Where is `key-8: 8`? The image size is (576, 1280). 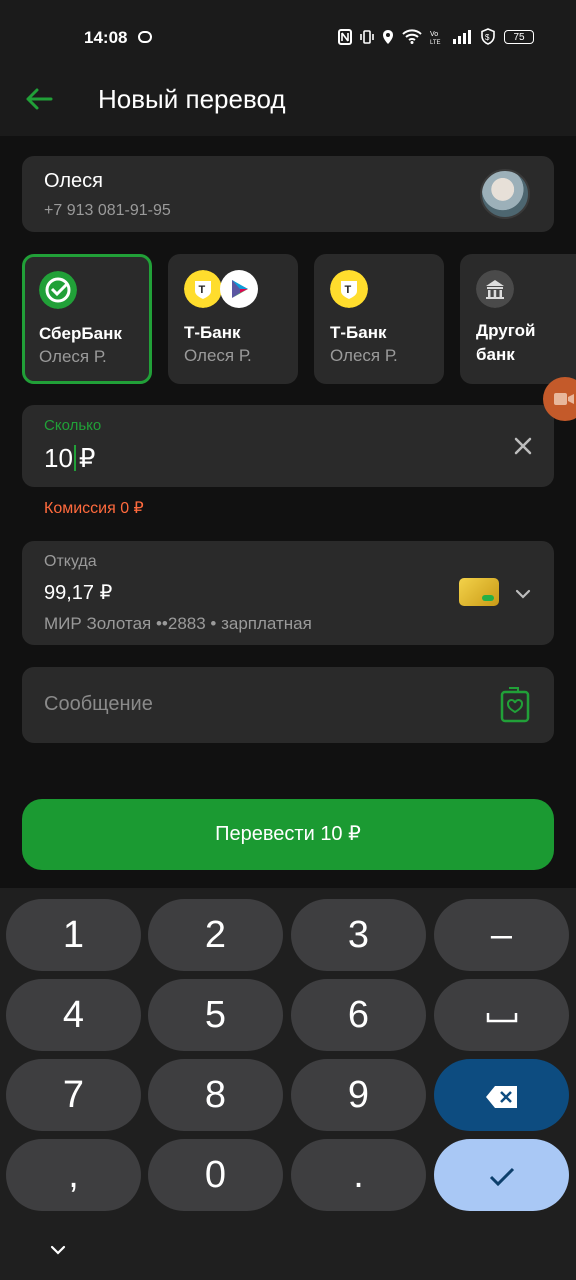 key-8: 8 is located at coordinates (215, 1095).